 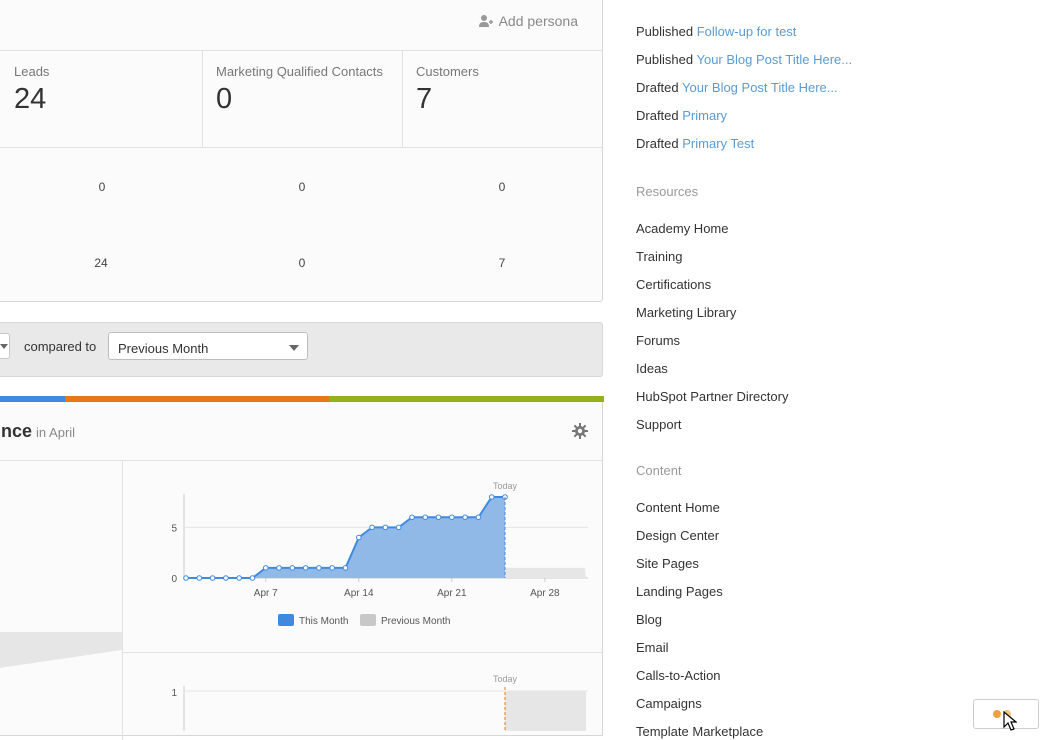 I want to click on activity-item-partial, so click(x=638, y=2).